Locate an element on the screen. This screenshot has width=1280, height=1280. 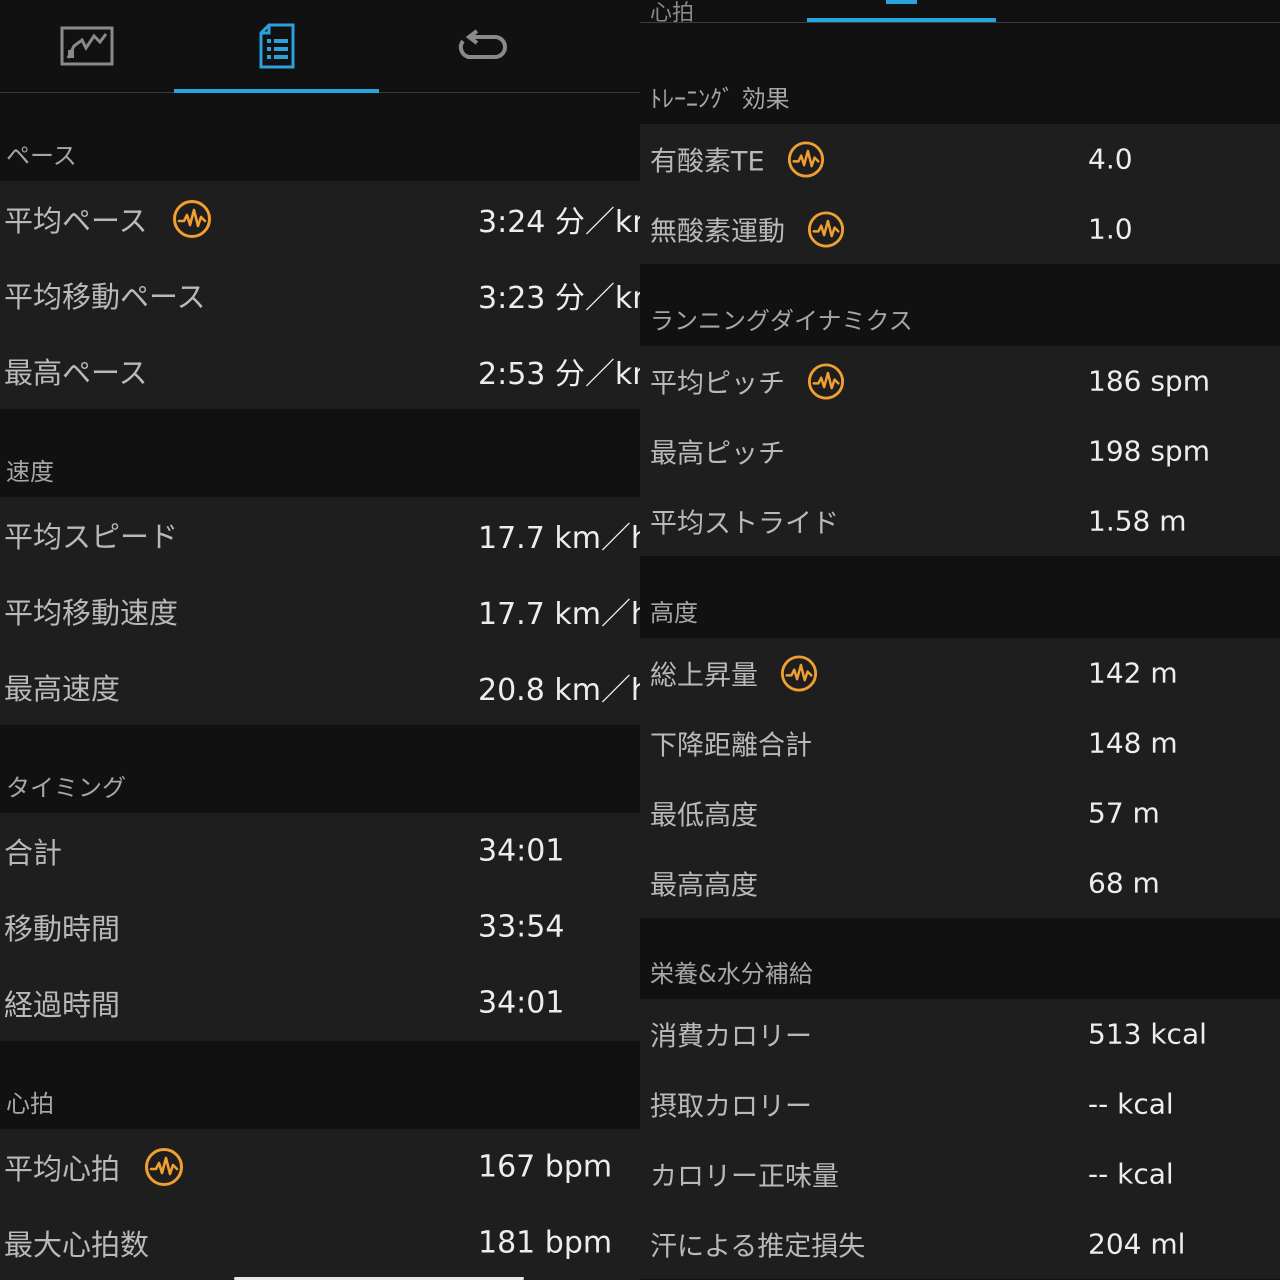
stat-row: カロリー正味量 -- kcal is located at coordinates (960, 1174).